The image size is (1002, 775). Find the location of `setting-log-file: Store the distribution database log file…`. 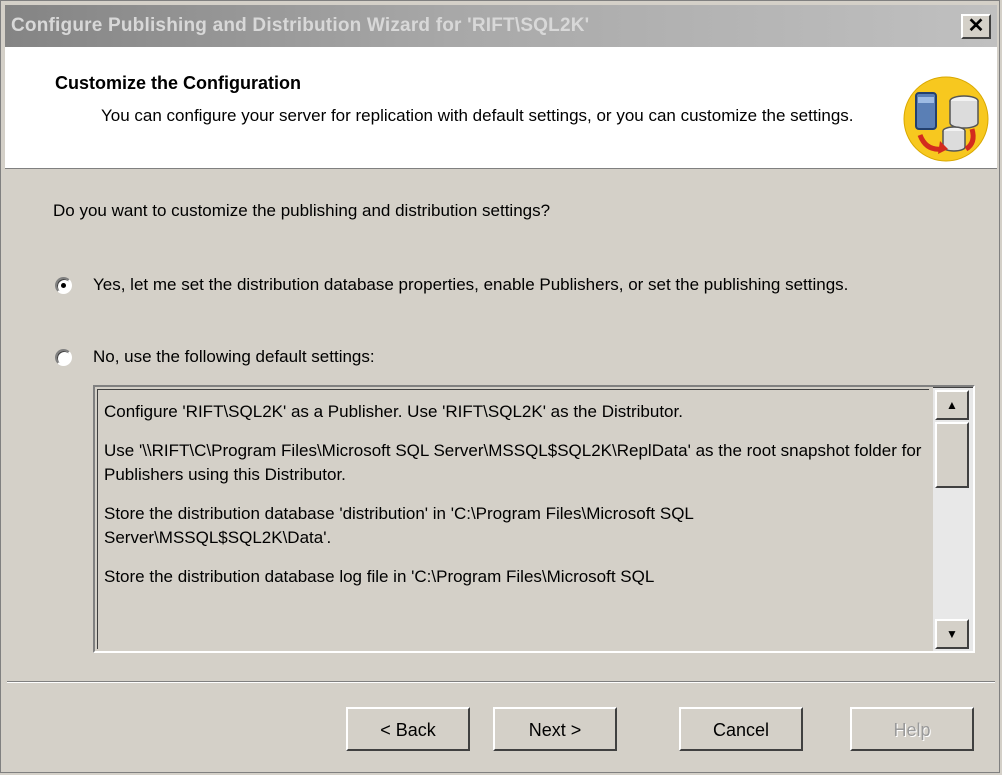

setting-log-file: Store the distribution database log file… is located at coordinates (379, 576).